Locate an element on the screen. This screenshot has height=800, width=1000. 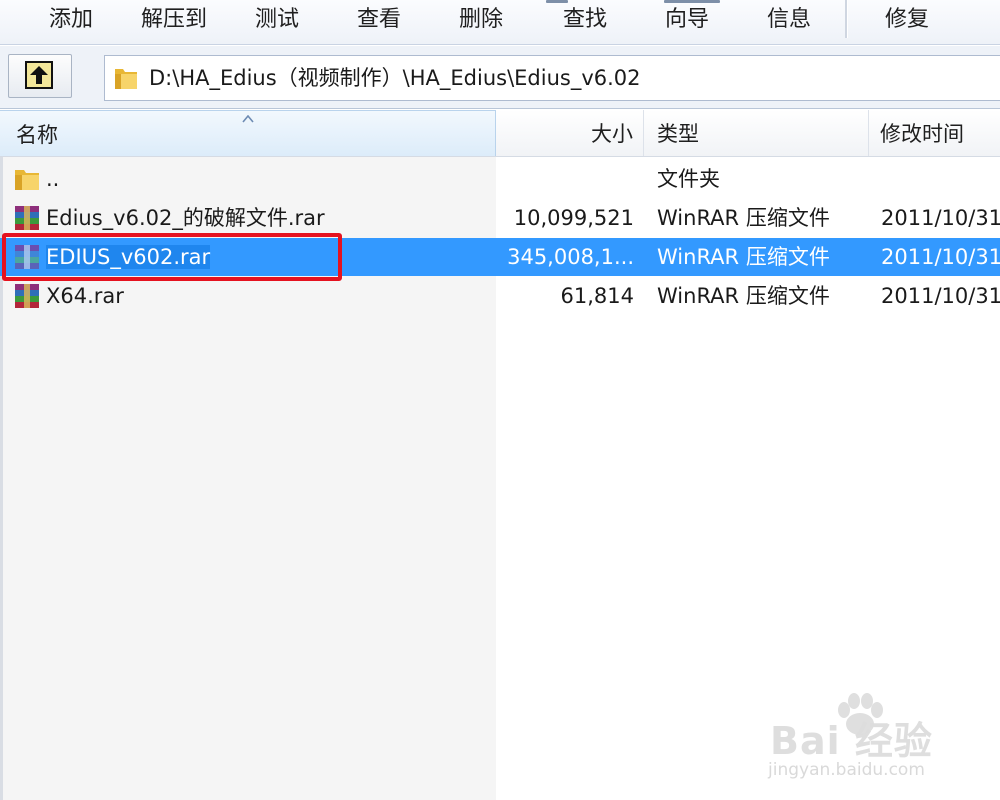
file-name-text: EDIUS_v602.rar is located at coordinates (128, 257).